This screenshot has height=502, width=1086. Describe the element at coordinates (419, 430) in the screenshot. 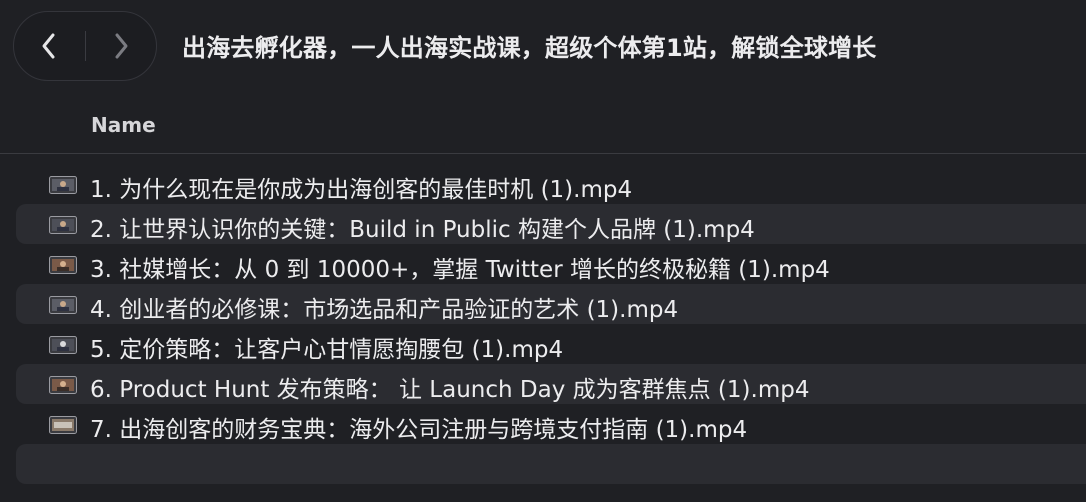

I see `file-name: 7. 出海创客的财务宝典：海外公司注册与跨境支付指南 (1).mp4` at that location.